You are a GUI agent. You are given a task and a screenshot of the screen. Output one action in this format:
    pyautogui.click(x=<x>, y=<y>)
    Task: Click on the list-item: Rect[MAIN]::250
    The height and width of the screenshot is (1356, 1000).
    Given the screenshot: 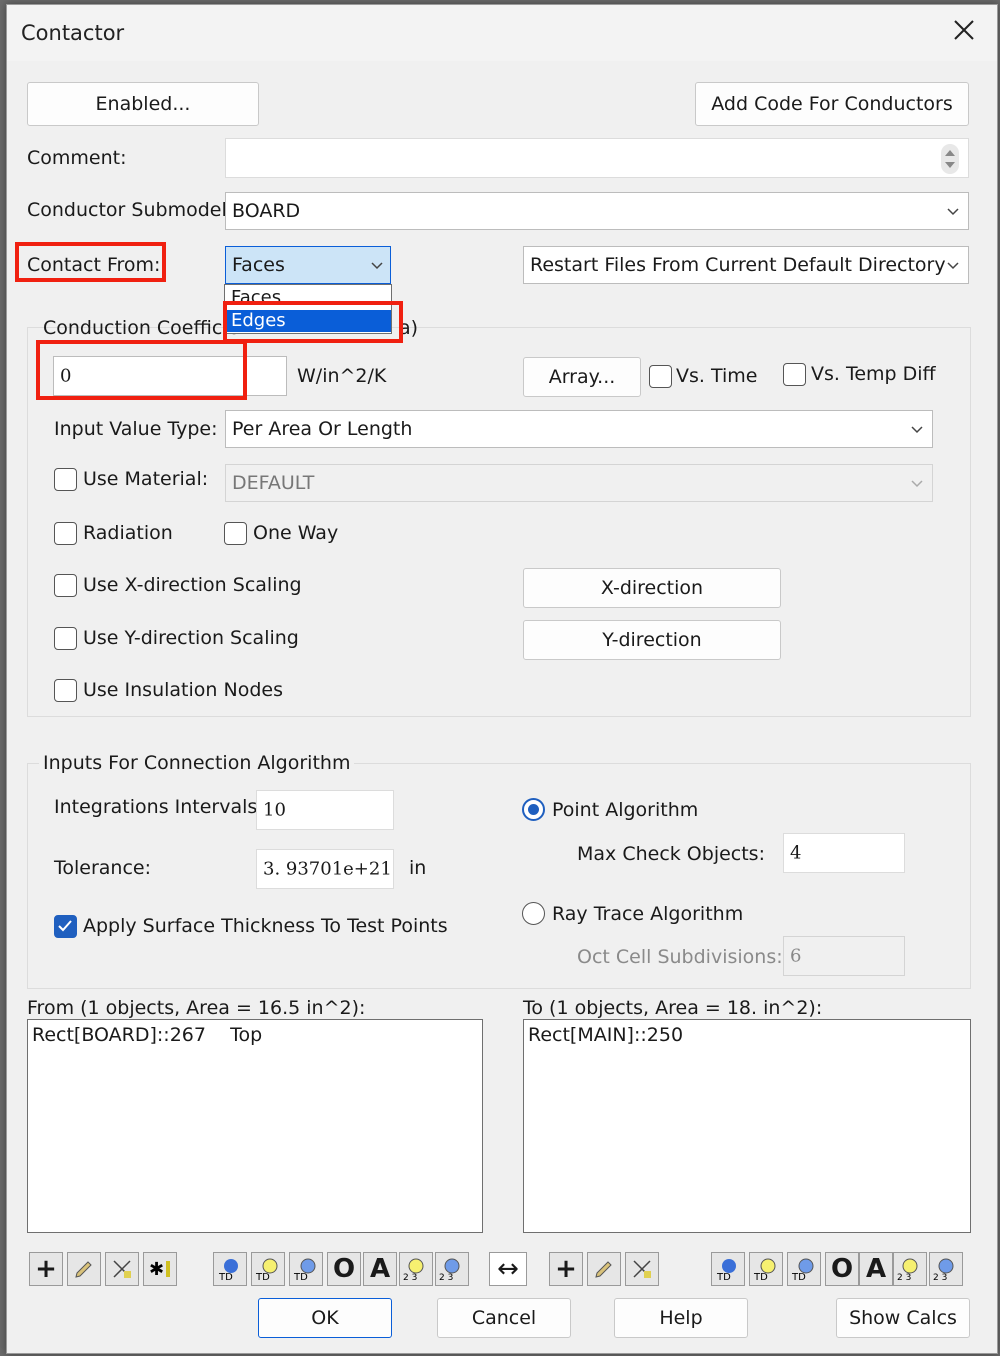 What is the action you would take?
    pyautogui.click(x=605, y=1035)
    